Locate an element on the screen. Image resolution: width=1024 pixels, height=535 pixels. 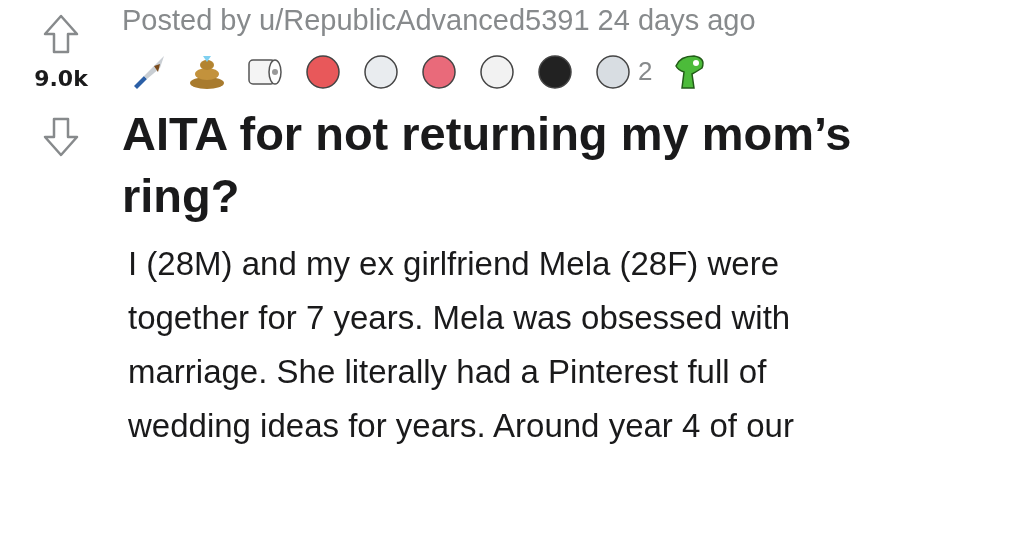
upvote-icon is located at coordinates (61, 34).